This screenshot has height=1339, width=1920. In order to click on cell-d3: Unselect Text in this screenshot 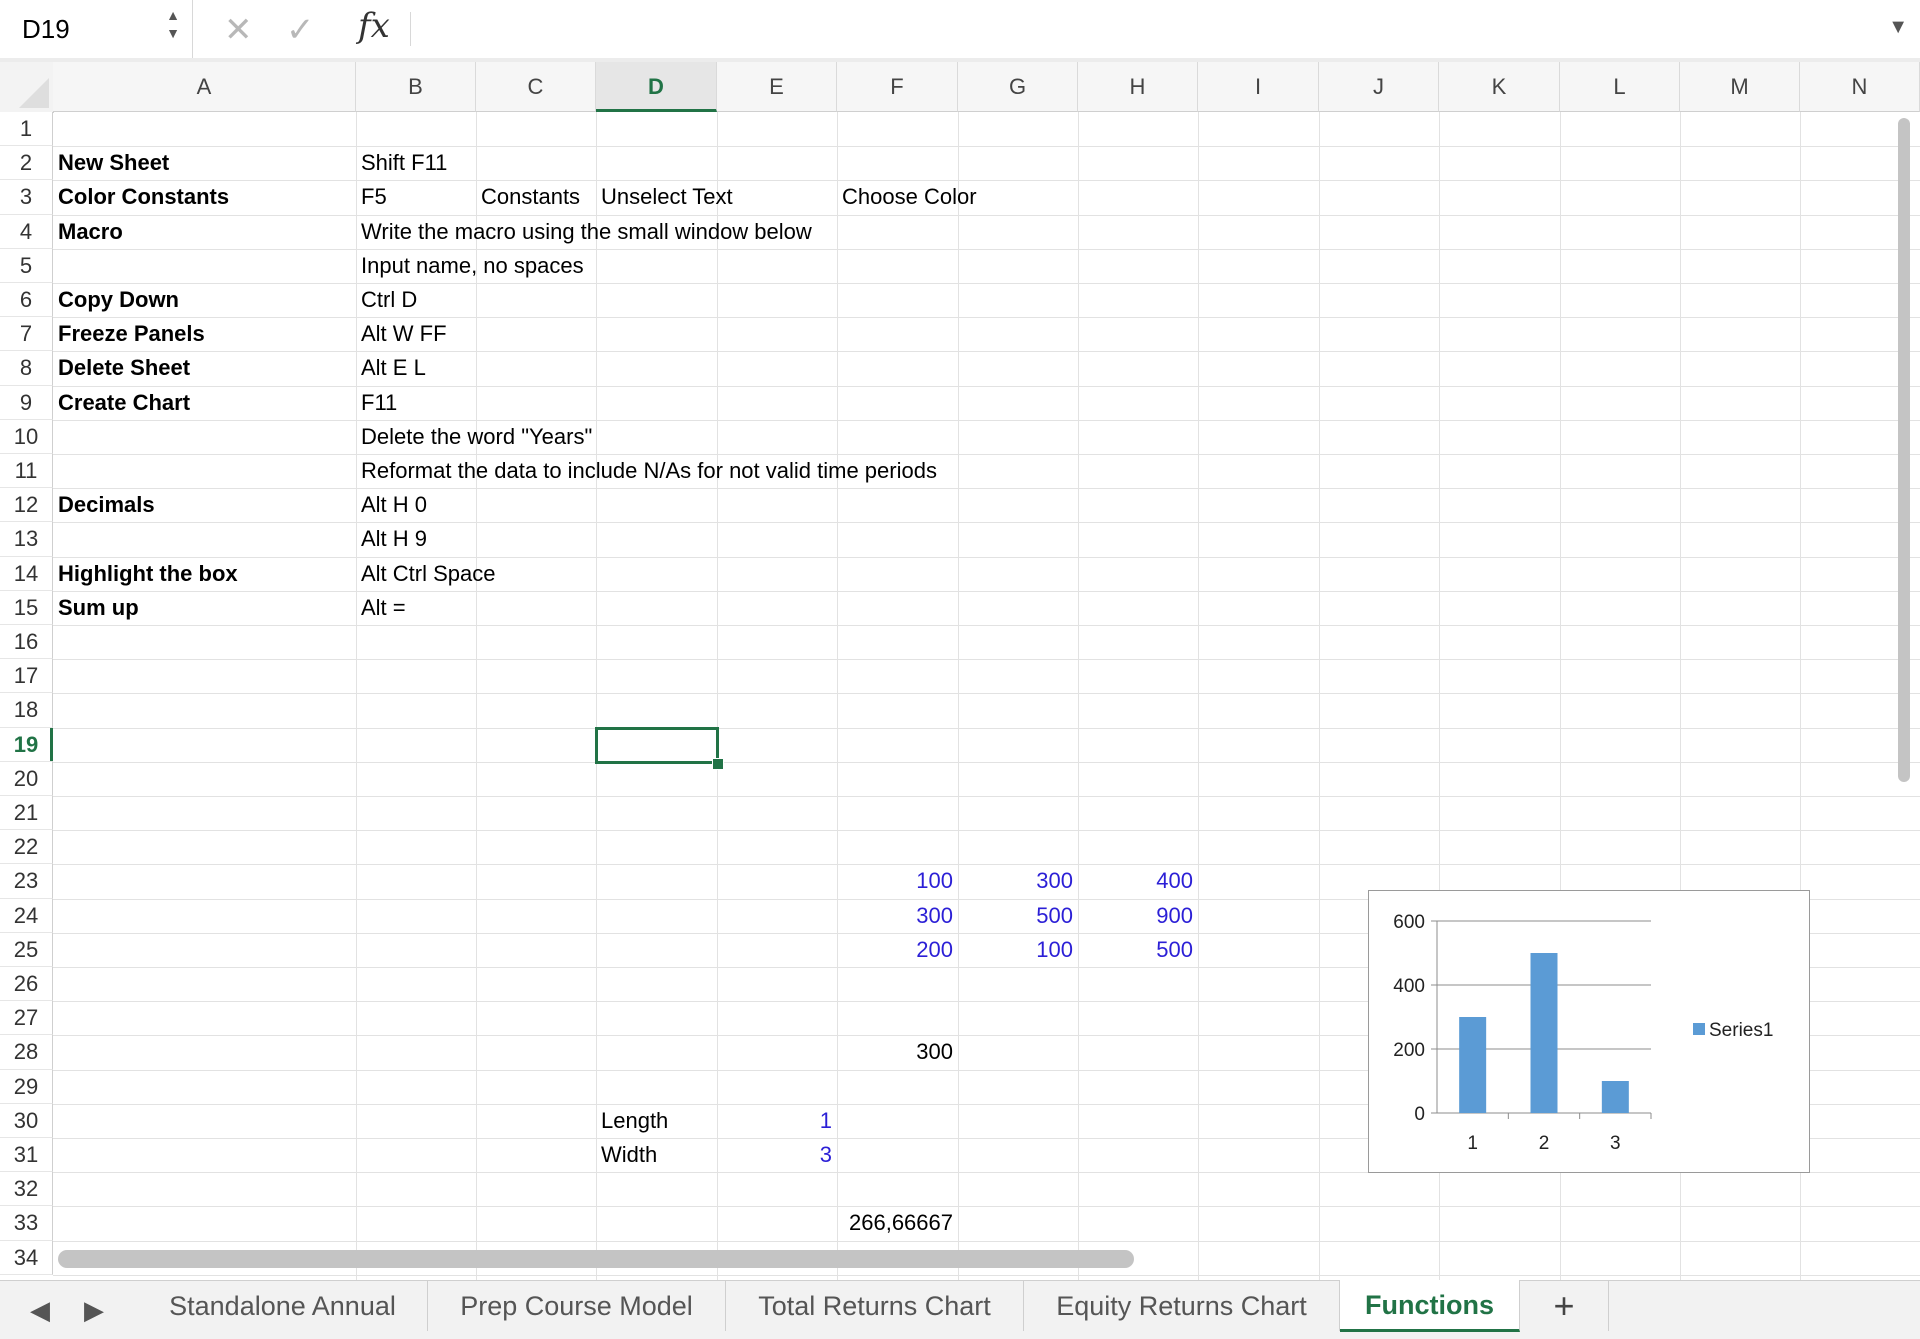, I will do `click(667, 197)`.